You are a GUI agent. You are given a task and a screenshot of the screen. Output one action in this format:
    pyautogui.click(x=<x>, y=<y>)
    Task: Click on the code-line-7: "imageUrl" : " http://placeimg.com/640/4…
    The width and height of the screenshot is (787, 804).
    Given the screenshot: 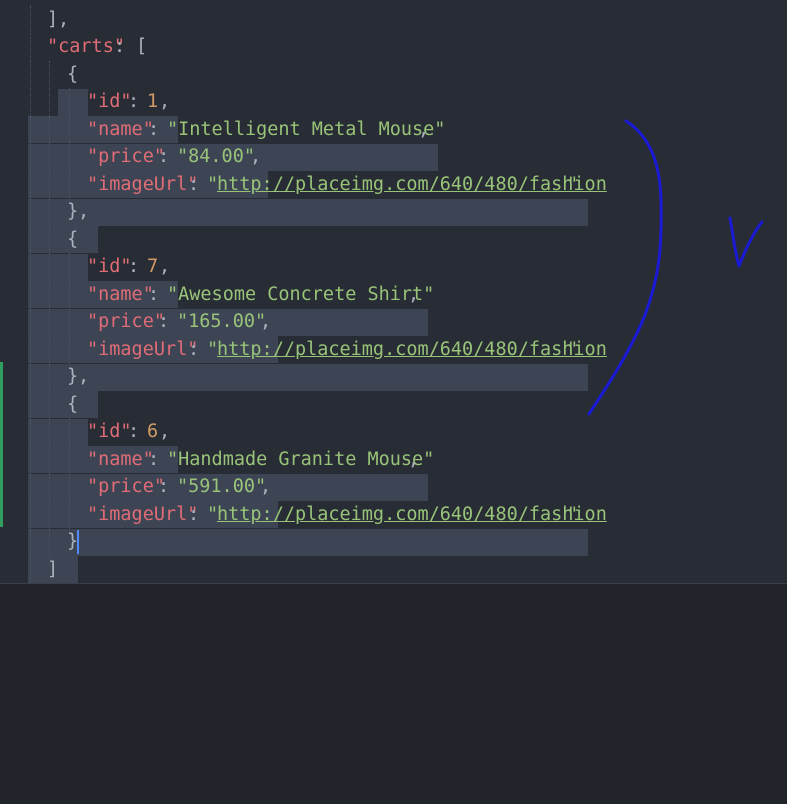 What is the action you would take?
    pyautogui.click(x=393, y=198)
    